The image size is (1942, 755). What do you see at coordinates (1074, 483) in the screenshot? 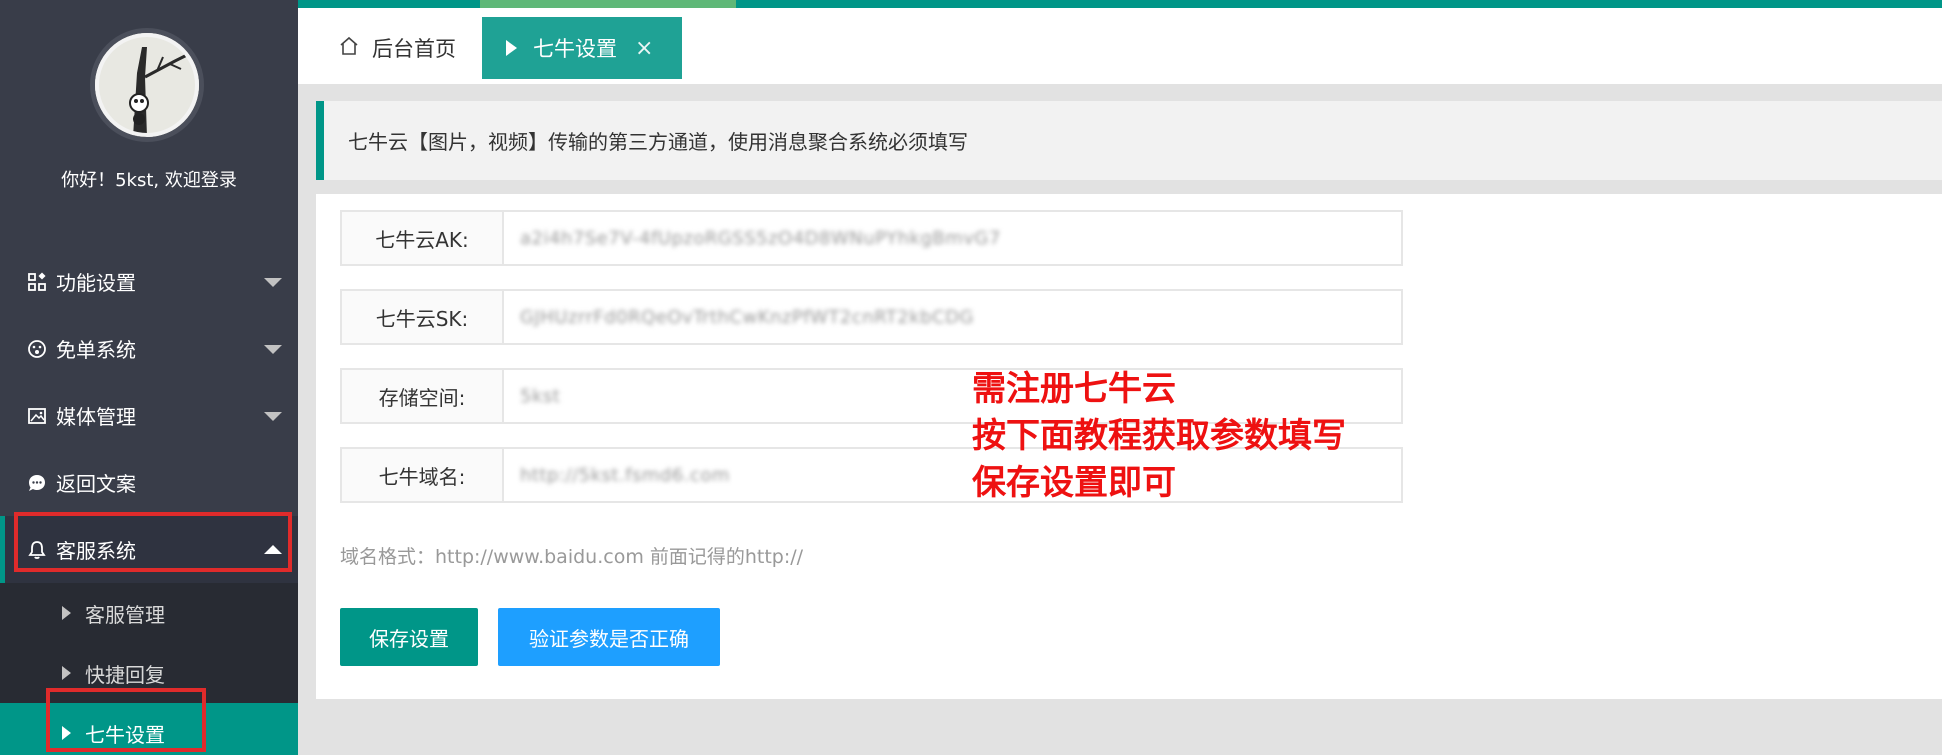
I see `annotation-line: 保存设置即可` at bounding box center [1074, 483].